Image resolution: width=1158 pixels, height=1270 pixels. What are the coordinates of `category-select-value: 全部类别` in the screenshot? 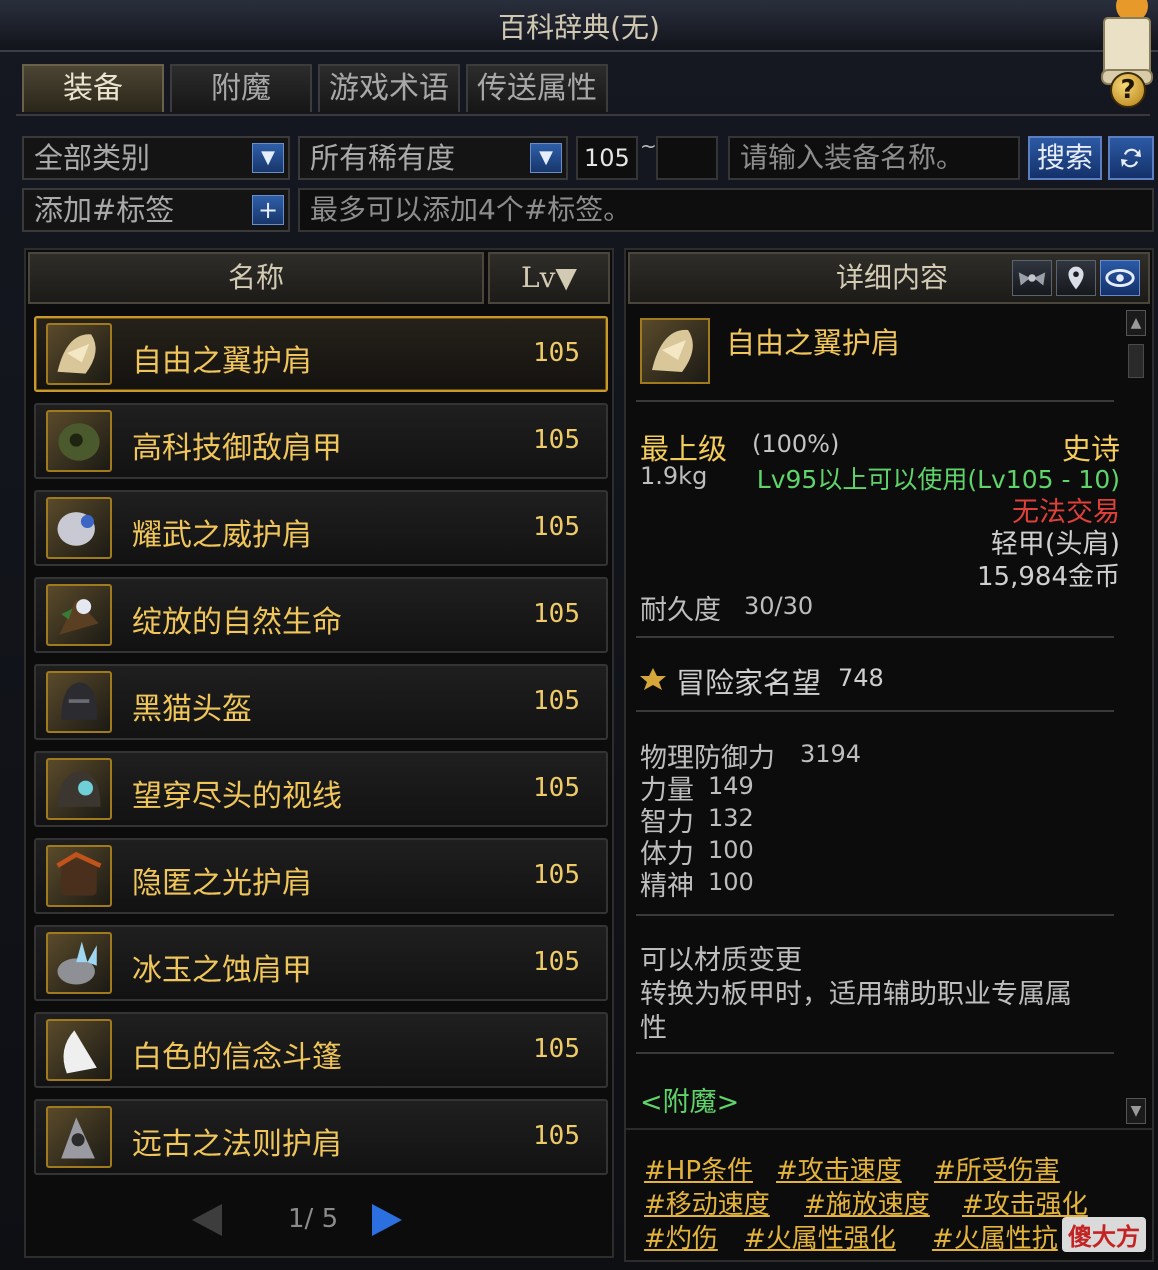 It's located at (92, 158).